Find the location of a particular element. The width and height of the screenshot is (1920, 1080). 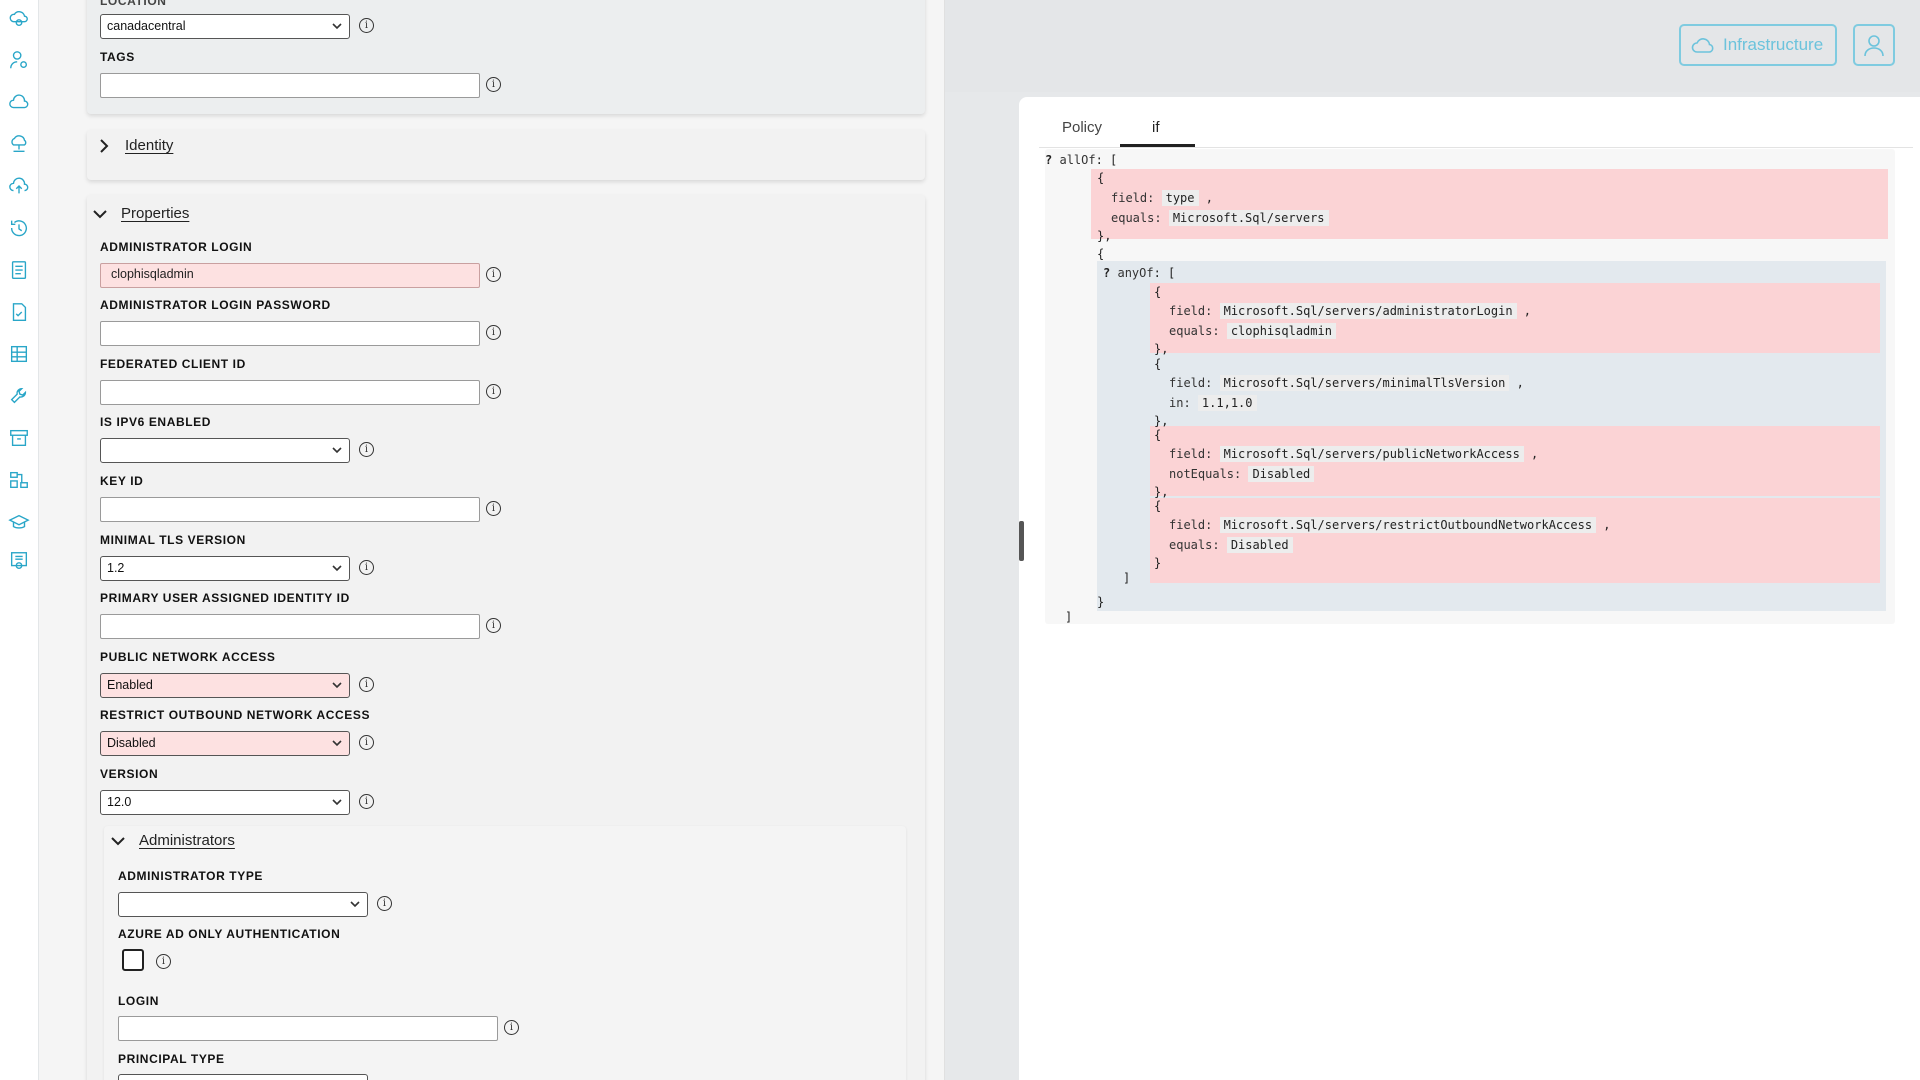

key-id-label: KEY ID is located at coordinates (122, 481).